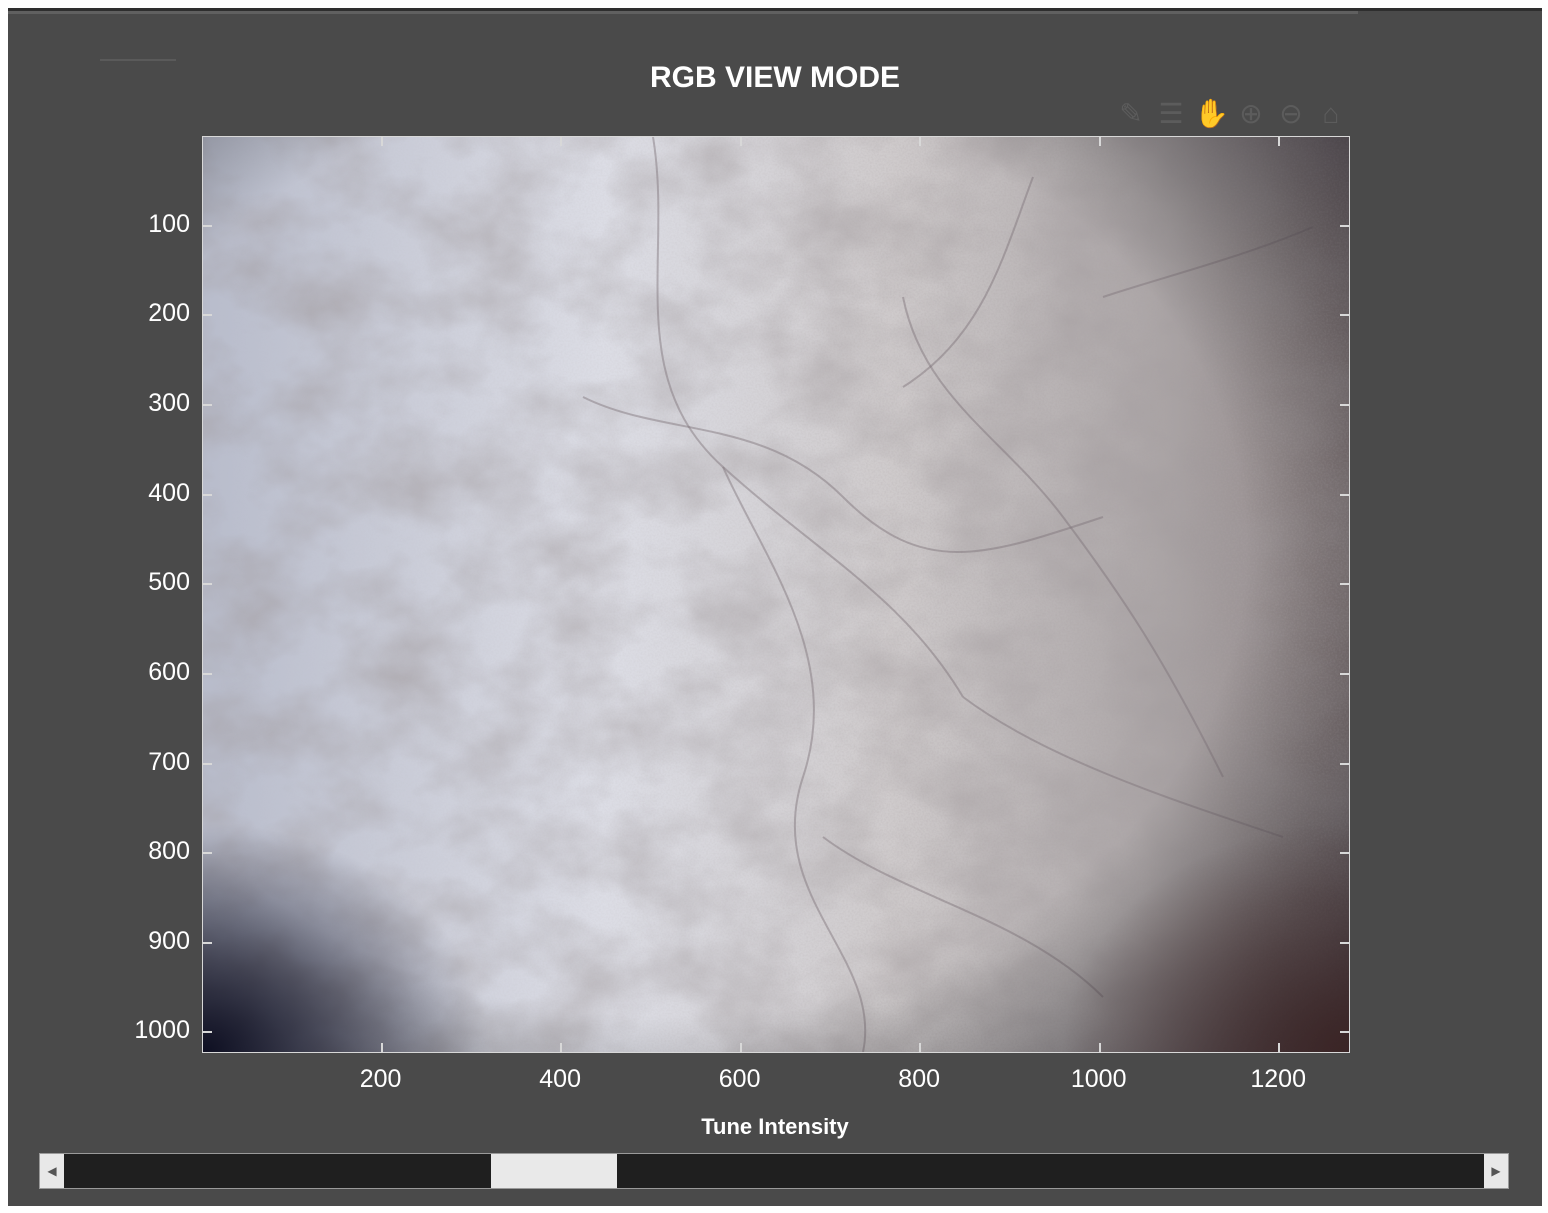 The height and width of the screenshot is (1213, 1548). Describe the element at coordinates (169, 761) in the screenshot. I see `y-tick-label: 700` at that location.